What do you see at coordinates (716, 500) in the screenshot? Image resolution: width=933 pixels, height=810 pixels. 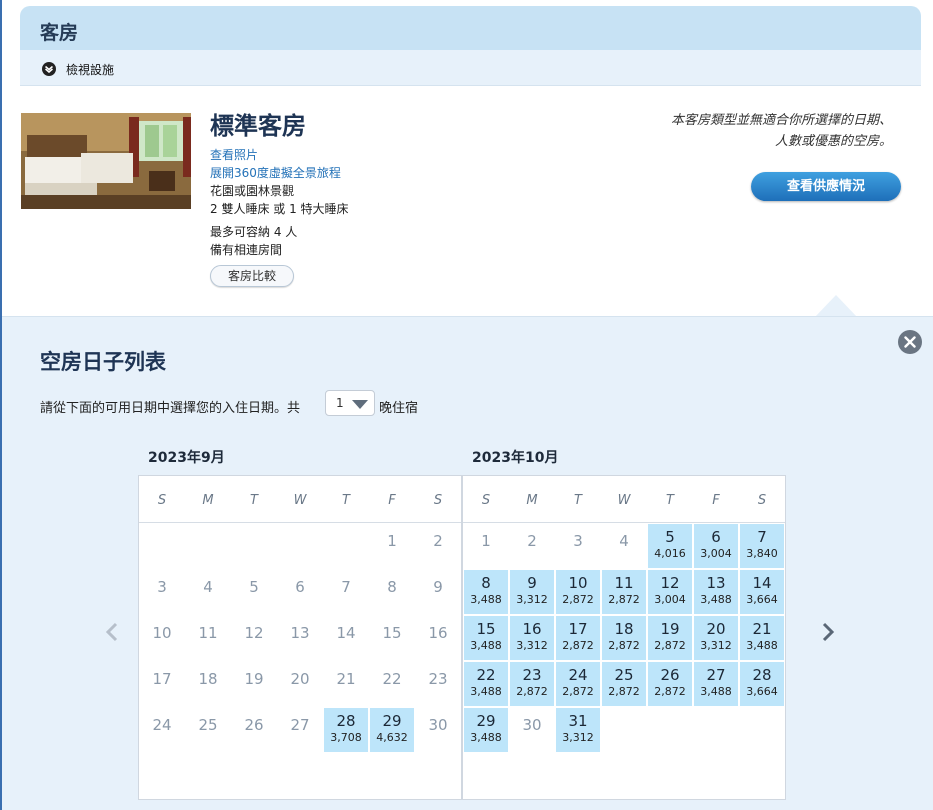 I see `weekday-header: F` at bounding box center [716, 500].